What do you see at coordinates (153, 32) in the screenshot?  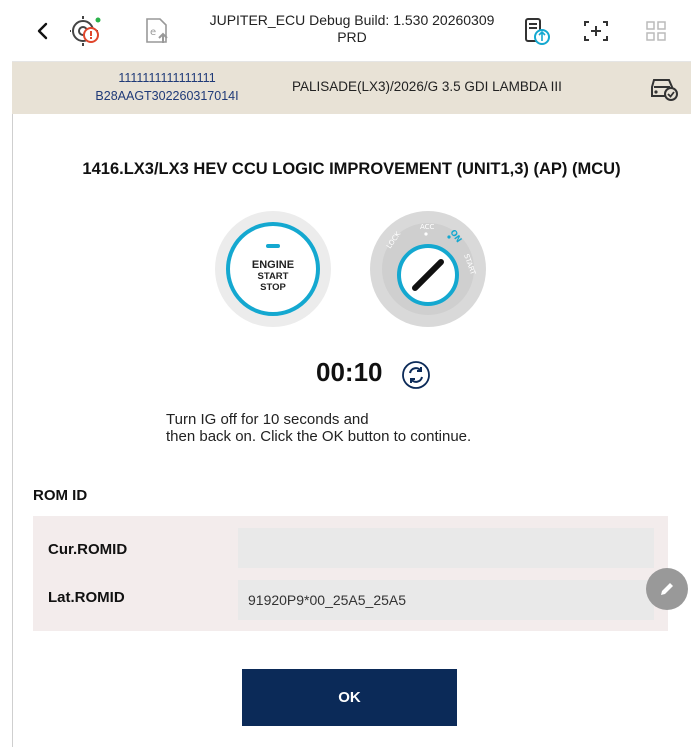 I see `svg-text: e` at bounding box center [153, 32].